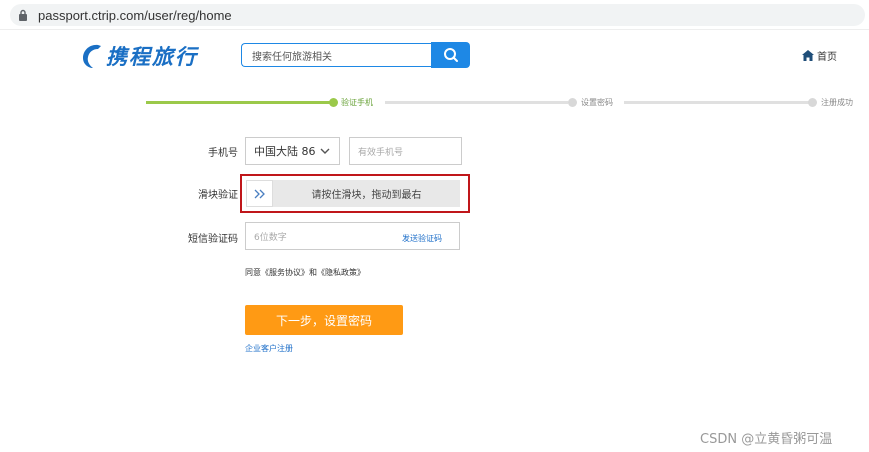  What do you see at coordinates (135, 15) in the screenshot?
I see `url-text: passport.ctrip.com/user/reg/home` at bounding box center [135, 15].